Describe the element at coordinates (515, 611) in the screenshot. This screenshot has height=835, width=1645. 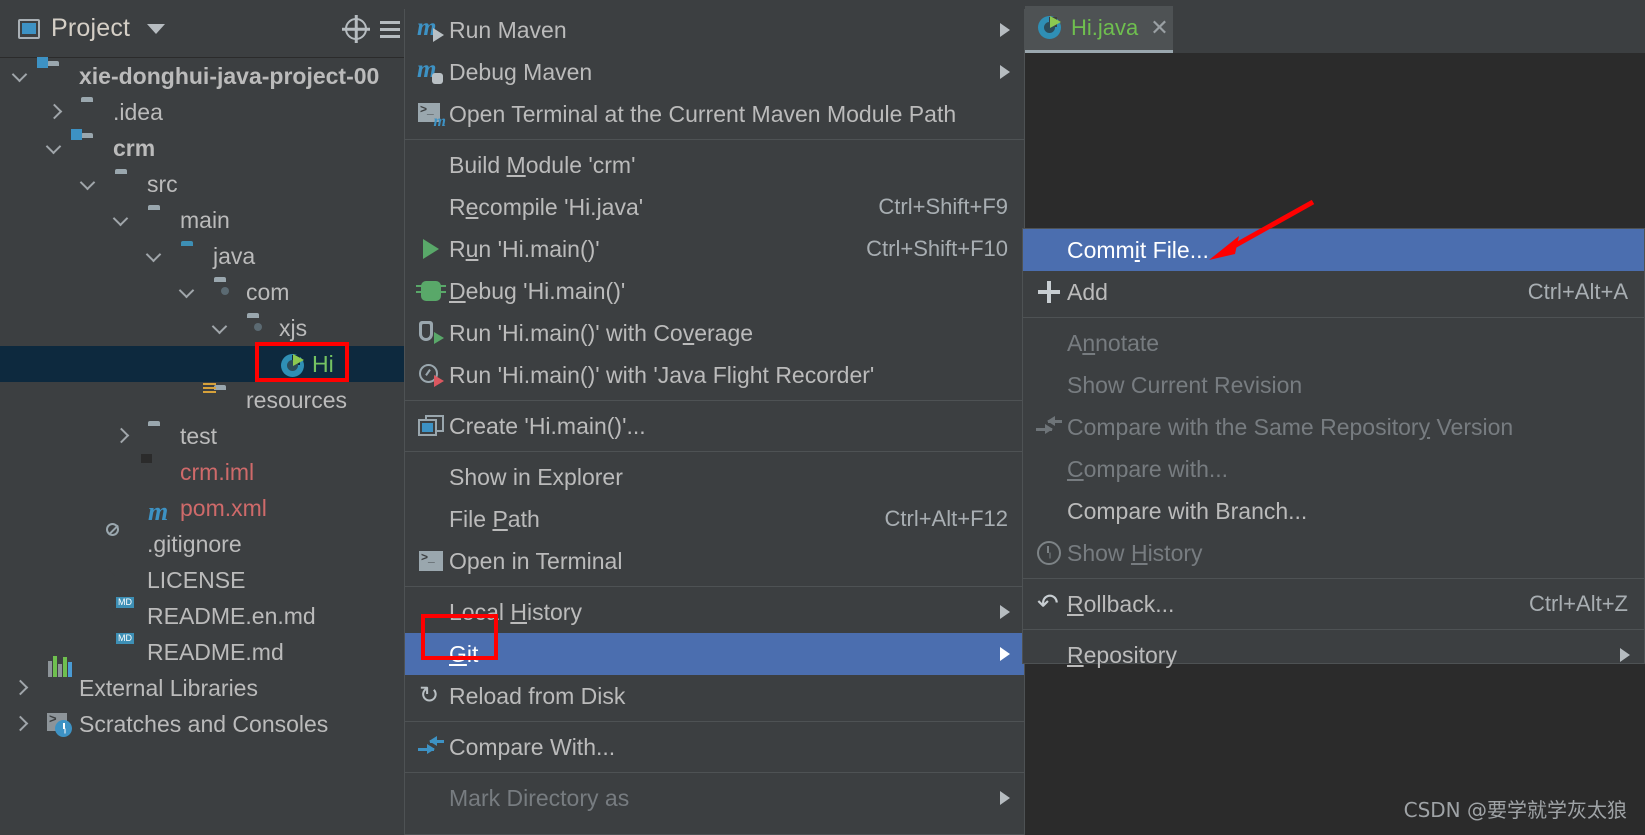
I see `menu-item-label: Local History` at that location.